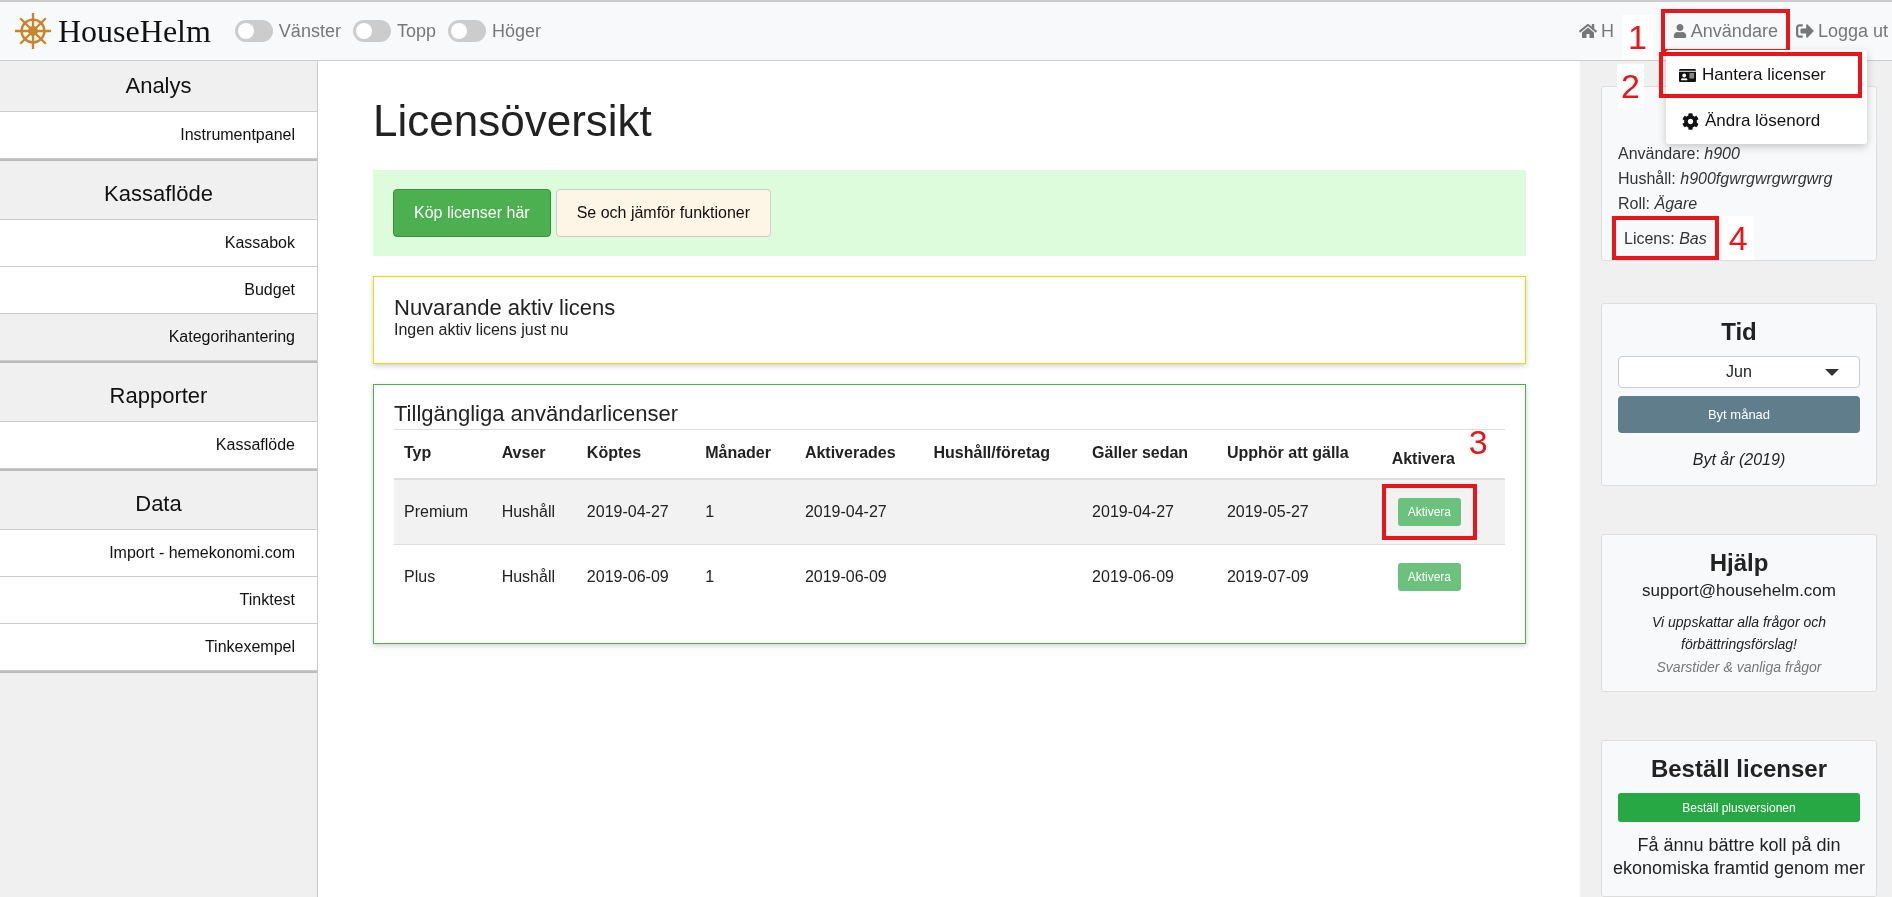  Describe the element at coordinates (1739, 857) in the screenshot. I see `order-text: Få ännu bättre koll på din ekonomiska framtid genom mer` at that location.